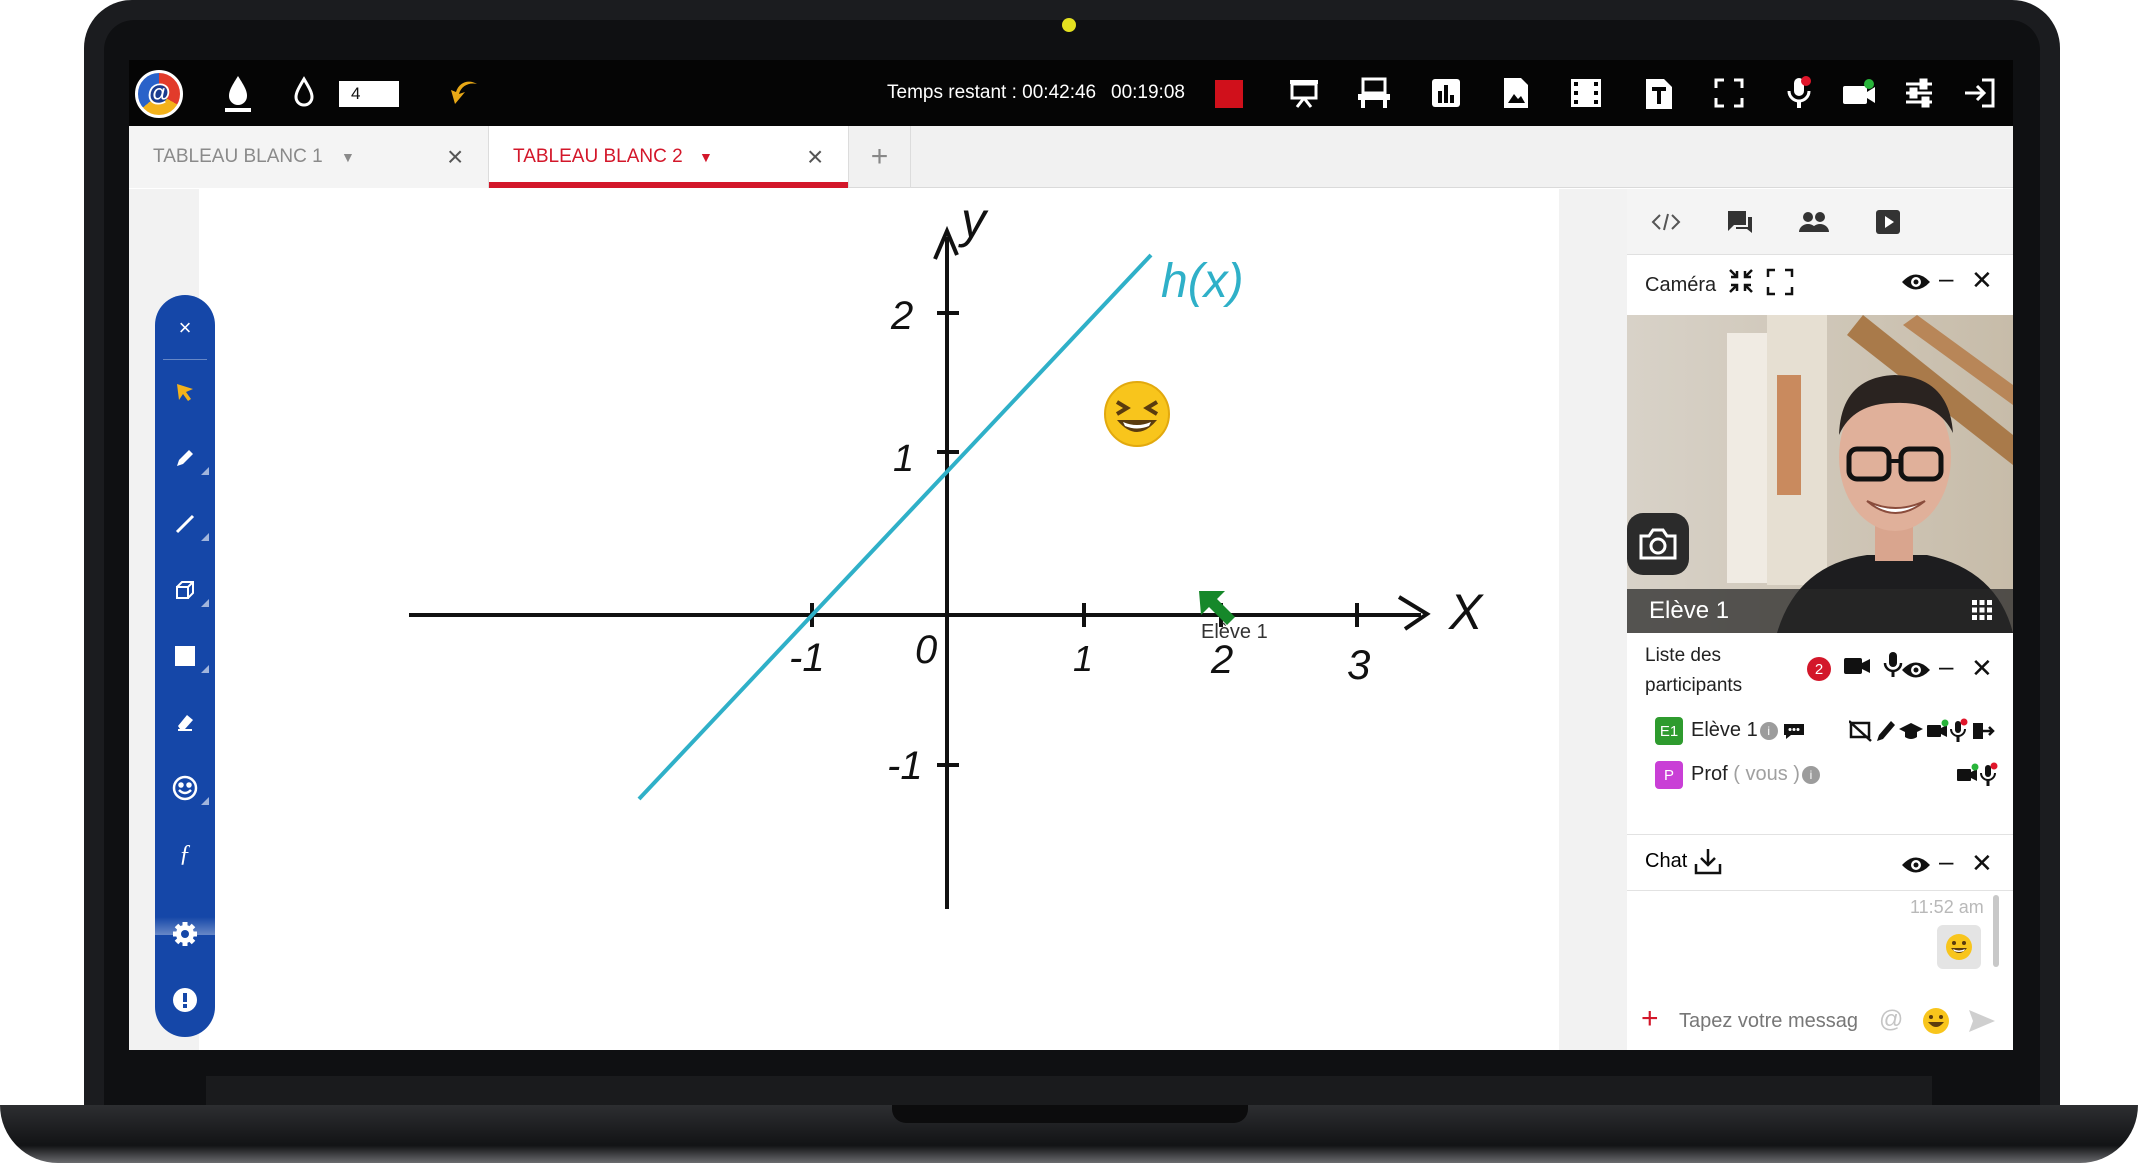  What do you see at coordinates (1893, 668) in the screenshot?
I see `microphone-all-icon` at bounding box center [1893, 668].